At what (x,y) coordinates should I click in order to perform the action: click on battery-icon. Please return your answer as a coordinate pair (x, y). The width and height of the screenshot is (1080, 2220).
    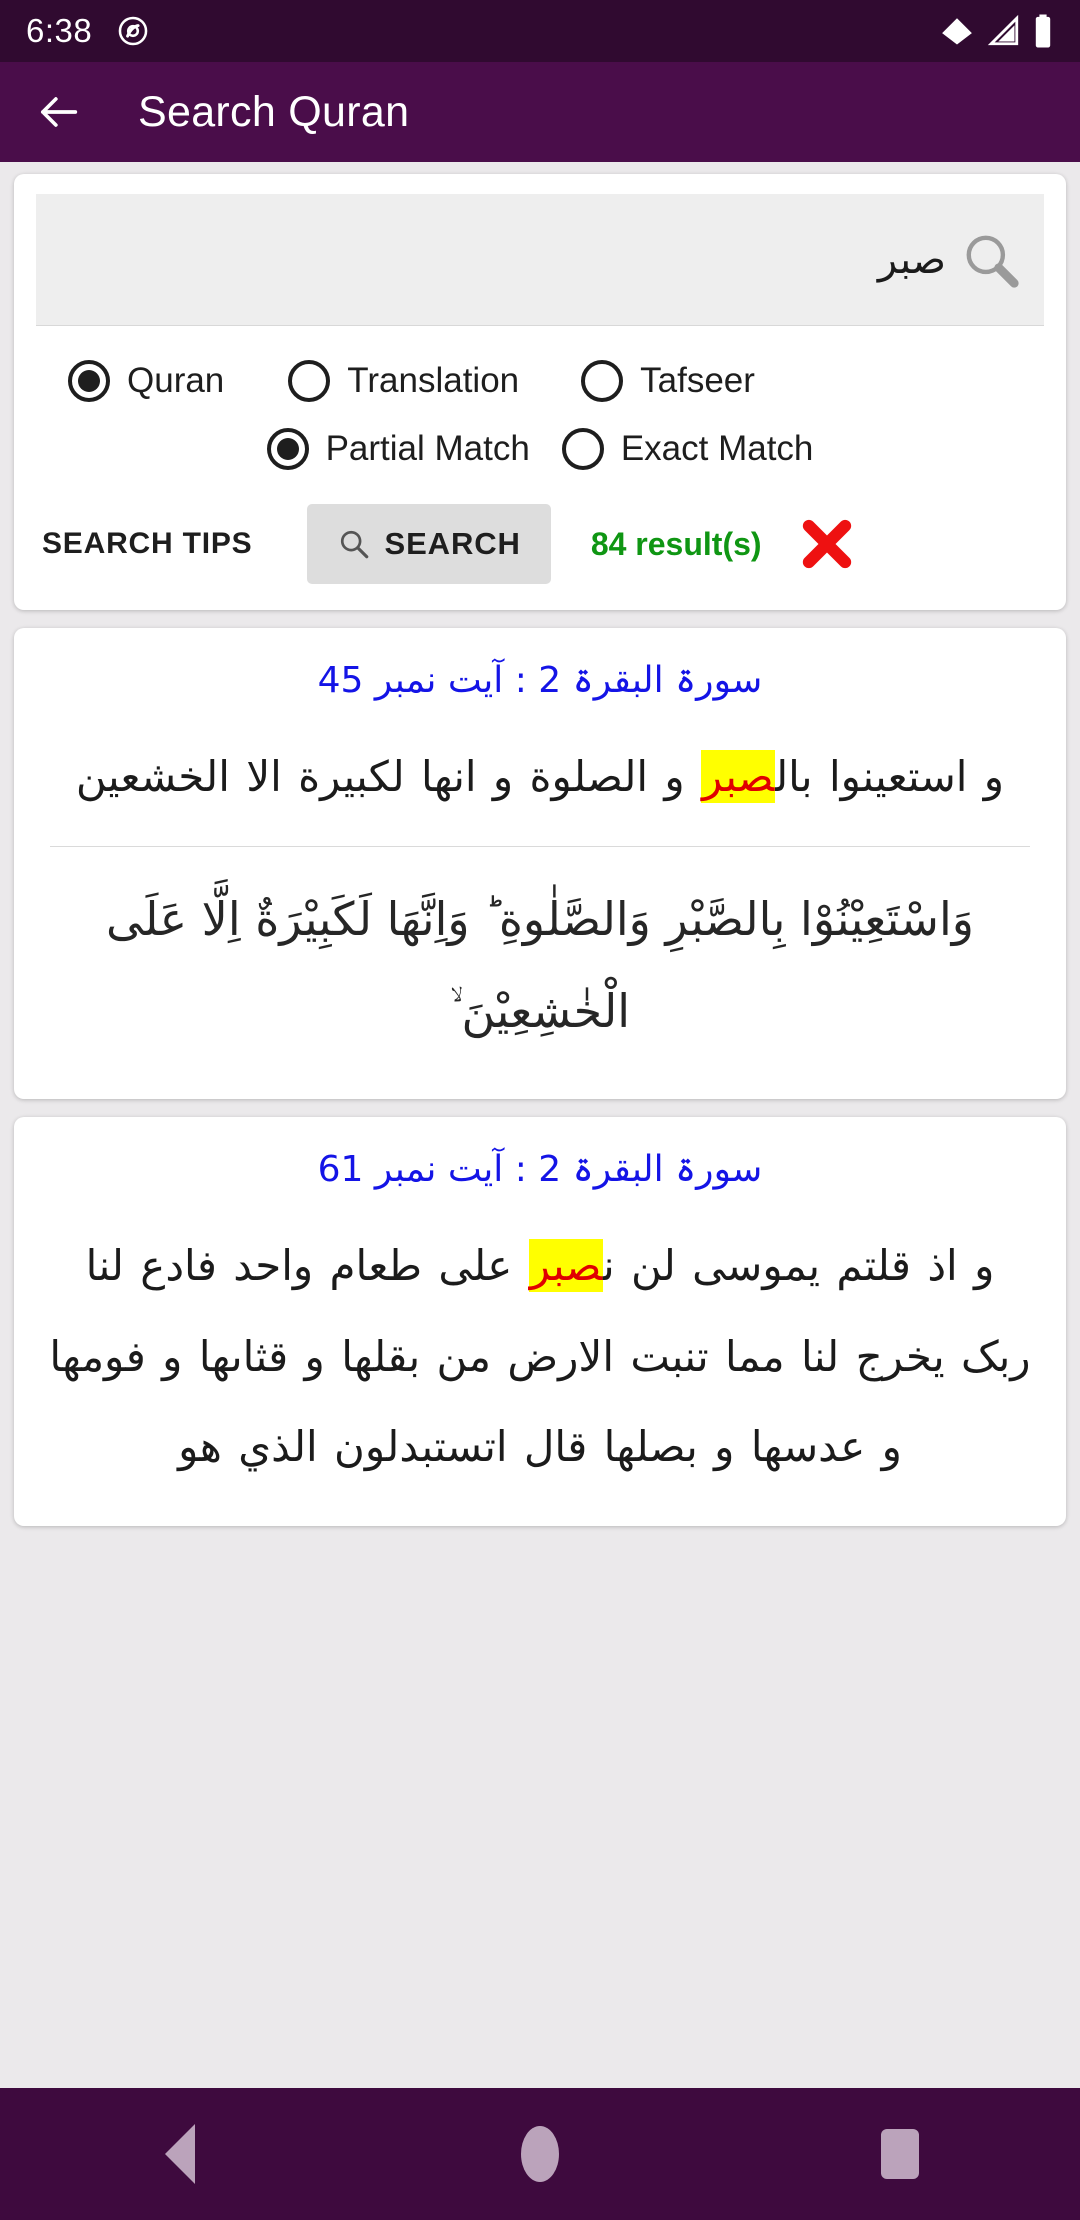
    Looking at the image, I should click on (1043, 31).